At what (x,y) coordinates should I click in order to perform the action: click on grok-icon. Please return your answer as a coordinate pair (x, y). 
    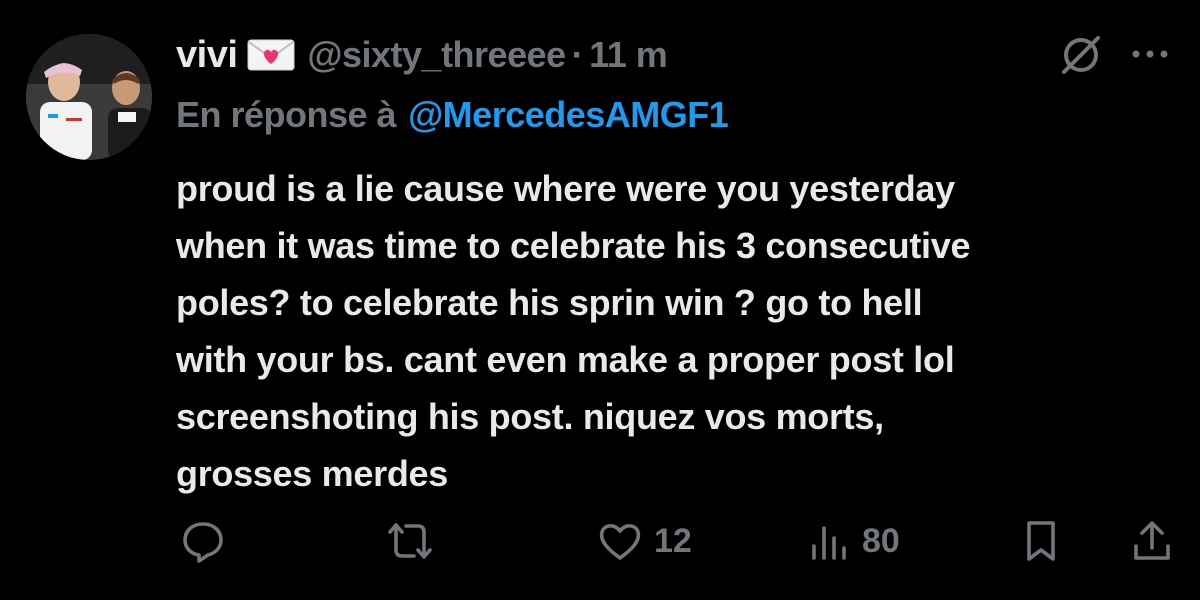
    Looking at the image, I should click on (1081, 55).